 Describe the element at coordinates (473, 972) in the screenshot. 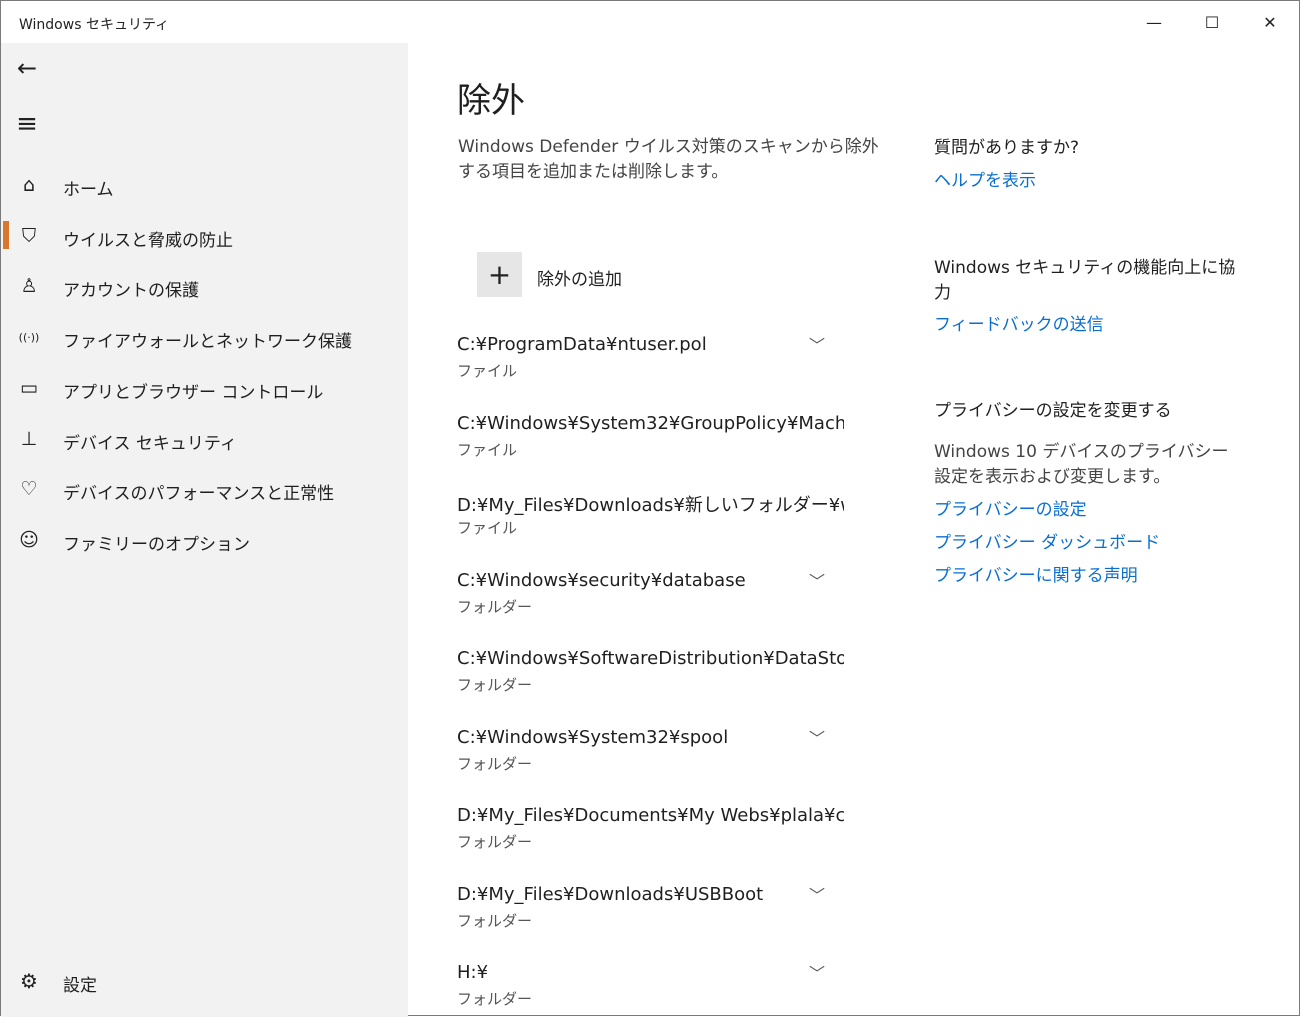

I see `exclusion-path: H:¥` at that location.